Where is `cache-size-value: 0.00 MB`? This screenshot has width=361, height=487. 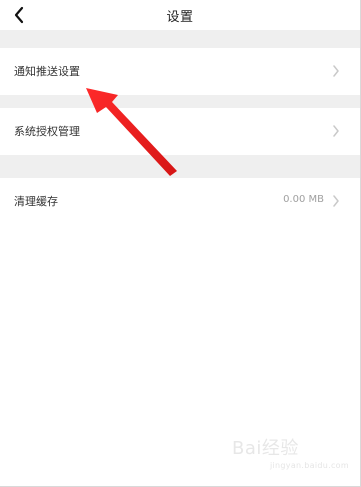 cache-size-value: 0.00 MB is located at coordinates (303, 199).